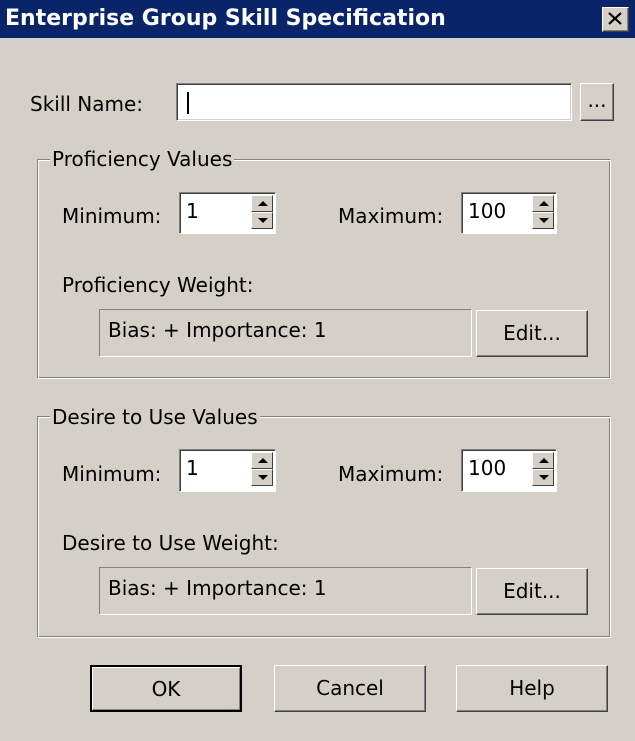 The width and height of the screenshot is (635, 741). I want to click on proficiency-minimum-value: 1, so click(192, 211).